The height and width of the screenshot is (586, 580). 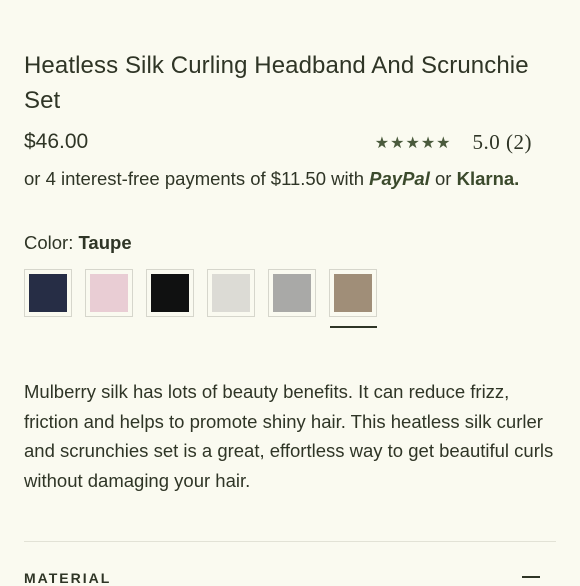 I want to click on color-label: Color: Taupe, so click(x=78, y=243).